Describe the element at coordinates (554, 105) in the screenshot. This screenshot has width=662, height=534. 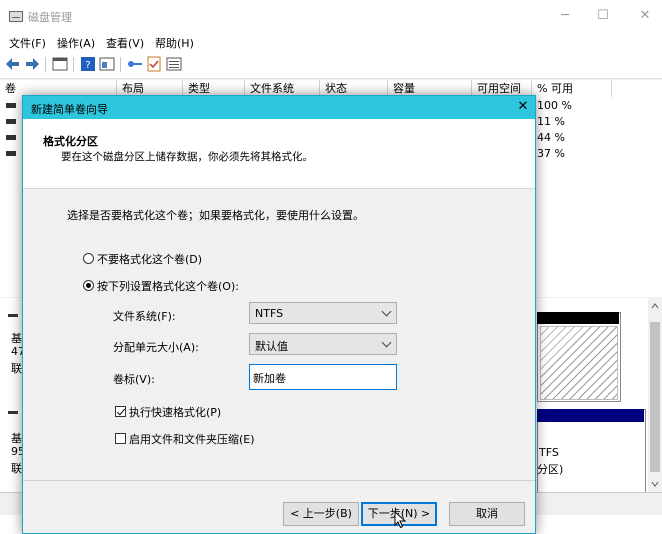
I see `percent-free-cell: 100 %` at that location.